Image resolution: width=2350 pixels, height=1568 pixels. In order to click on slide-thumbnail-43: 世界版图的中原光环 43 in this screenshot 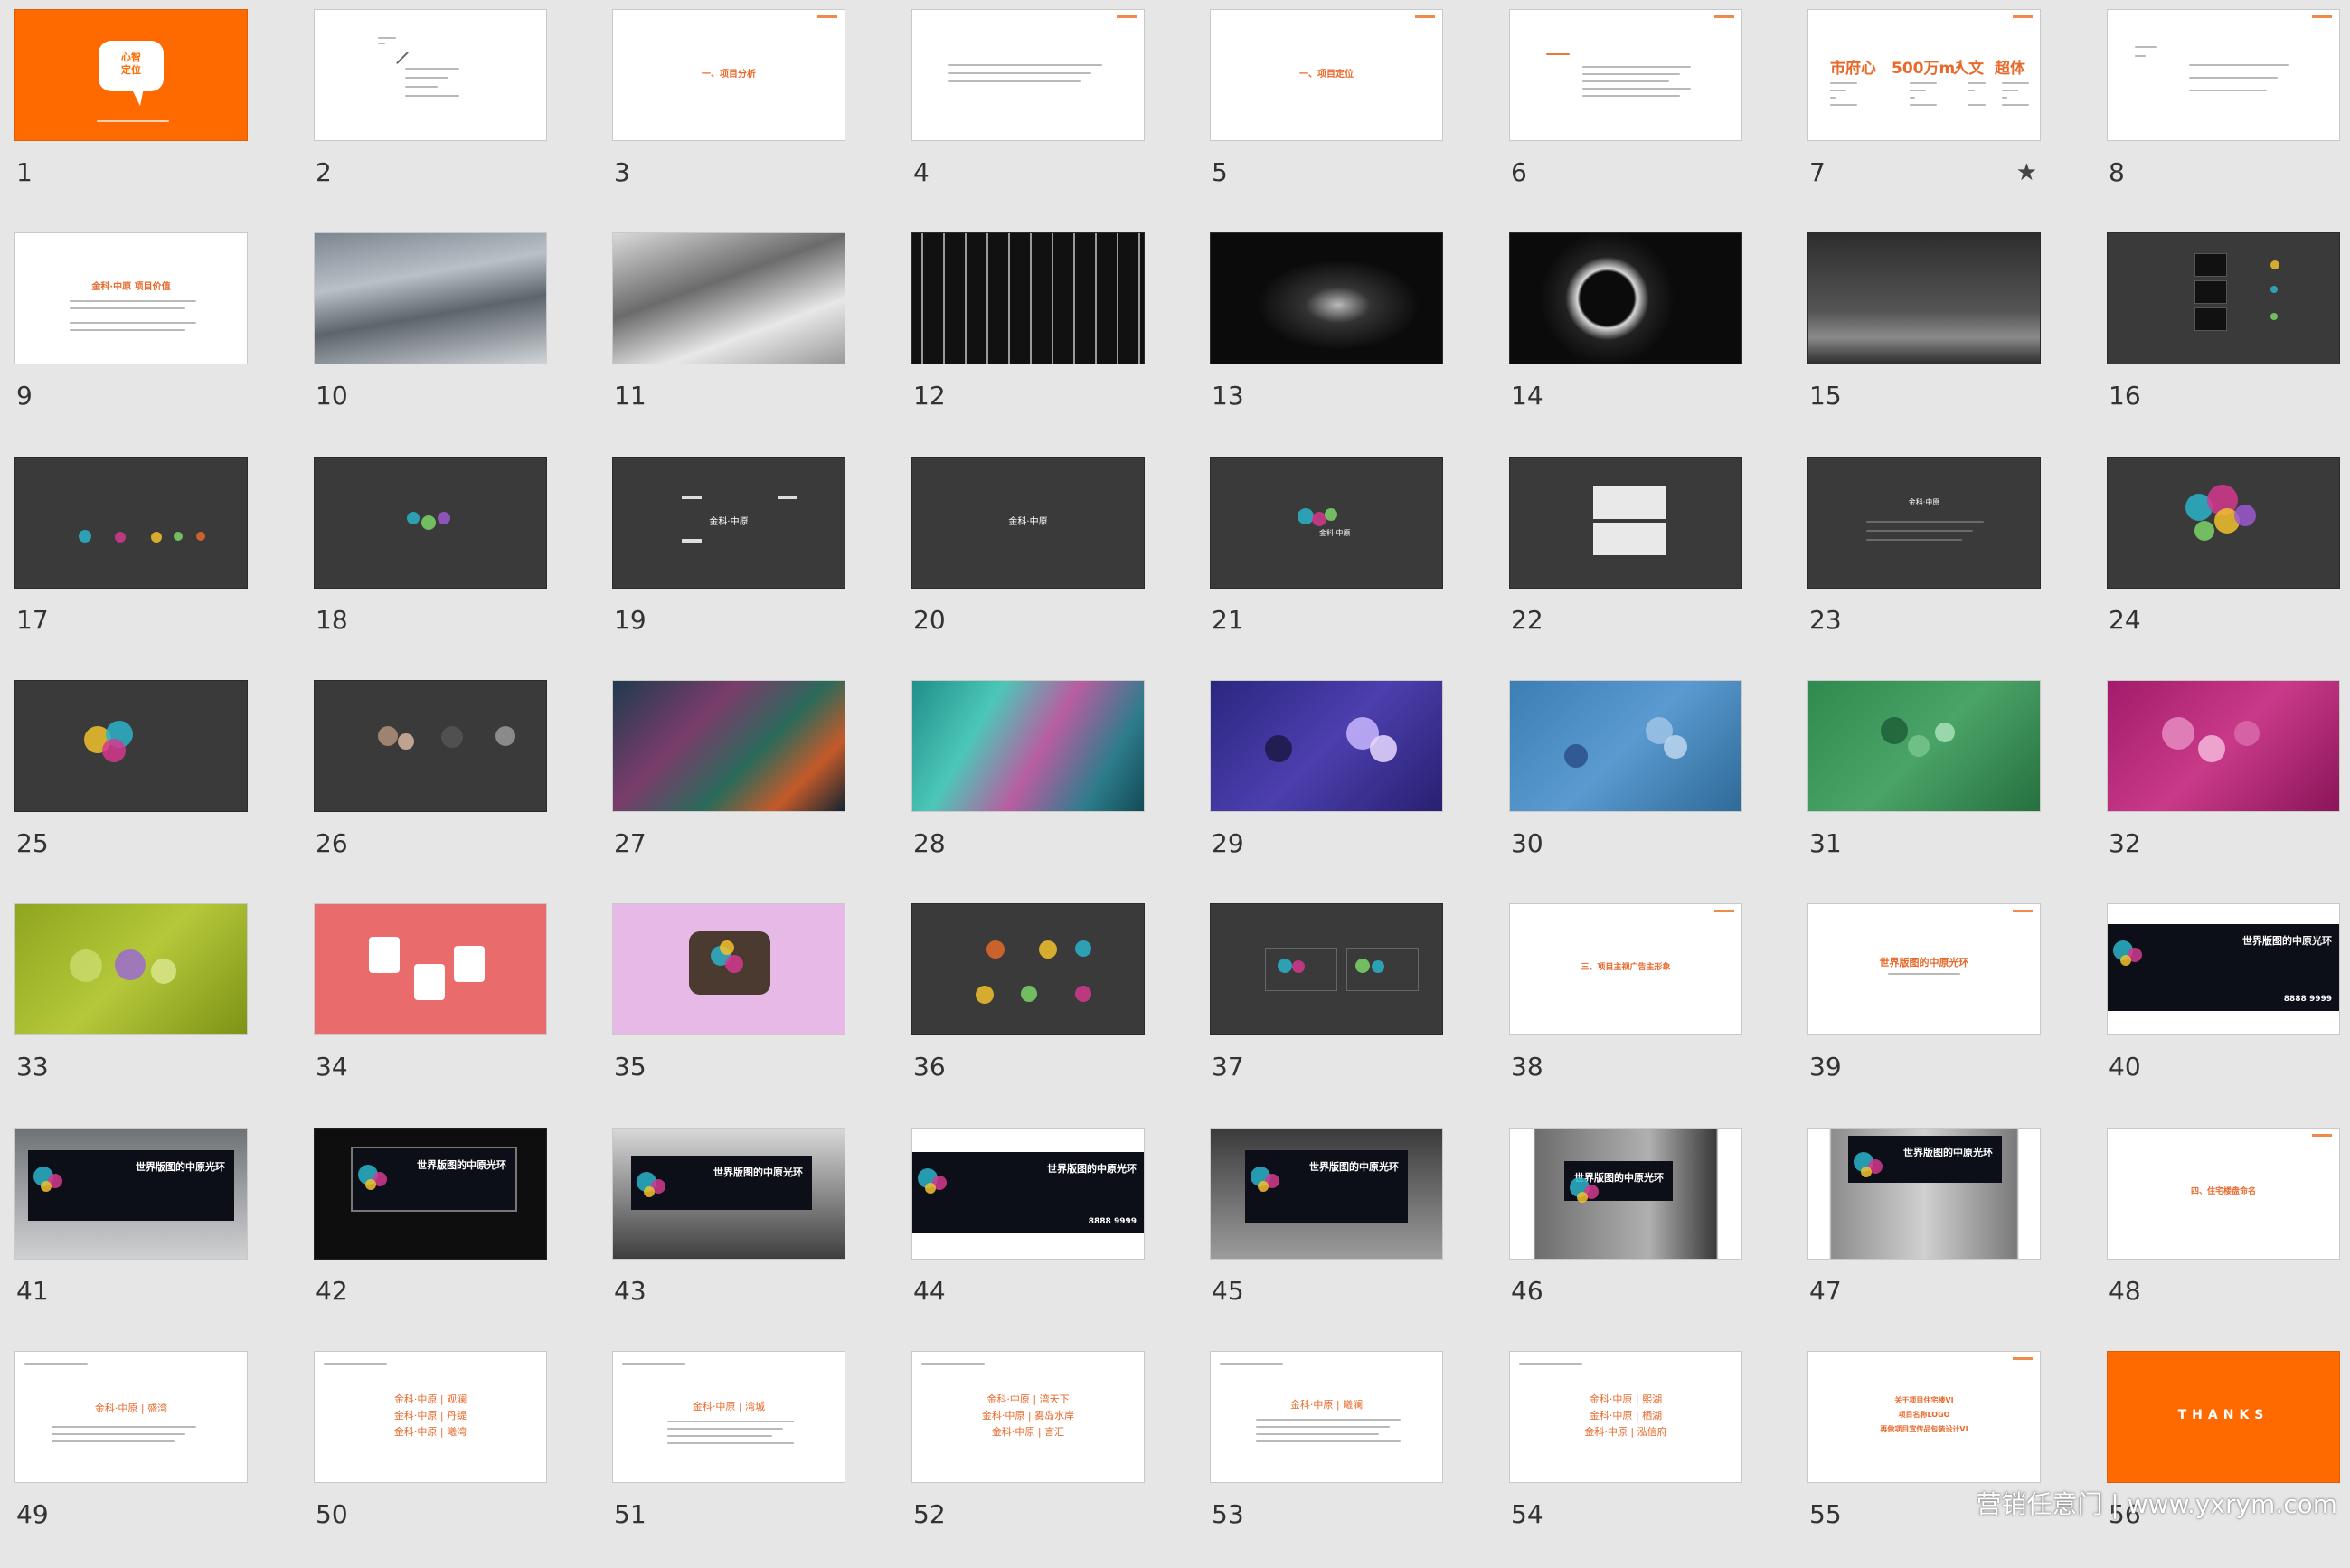, I will do `click(729, 1236)`.